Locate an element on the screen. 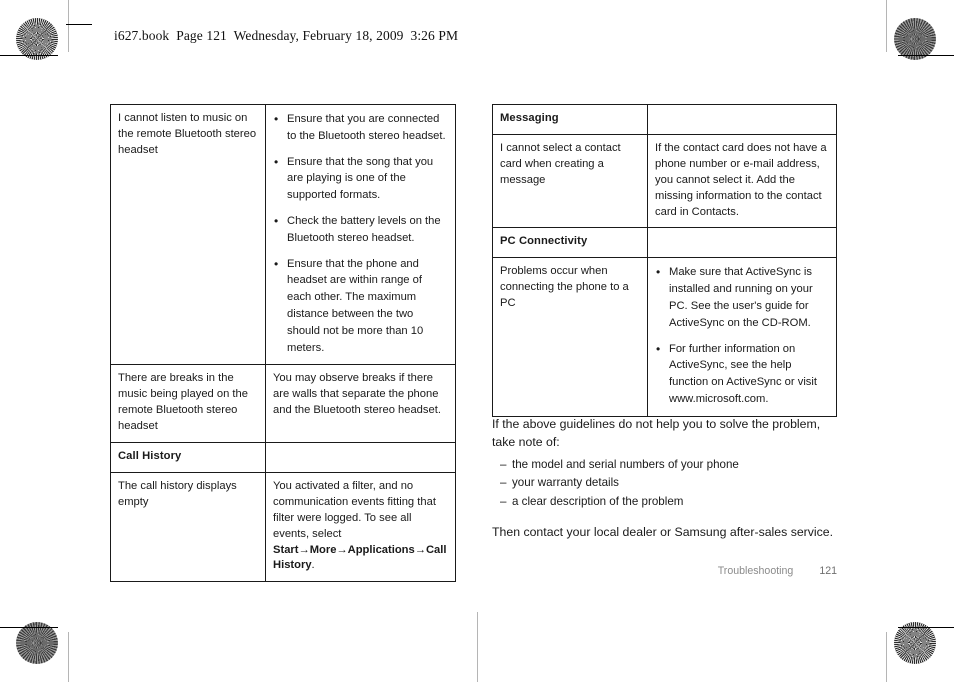 The image size is (954, 682). footer-page-number: 121 is located at coordinates (828, 571).